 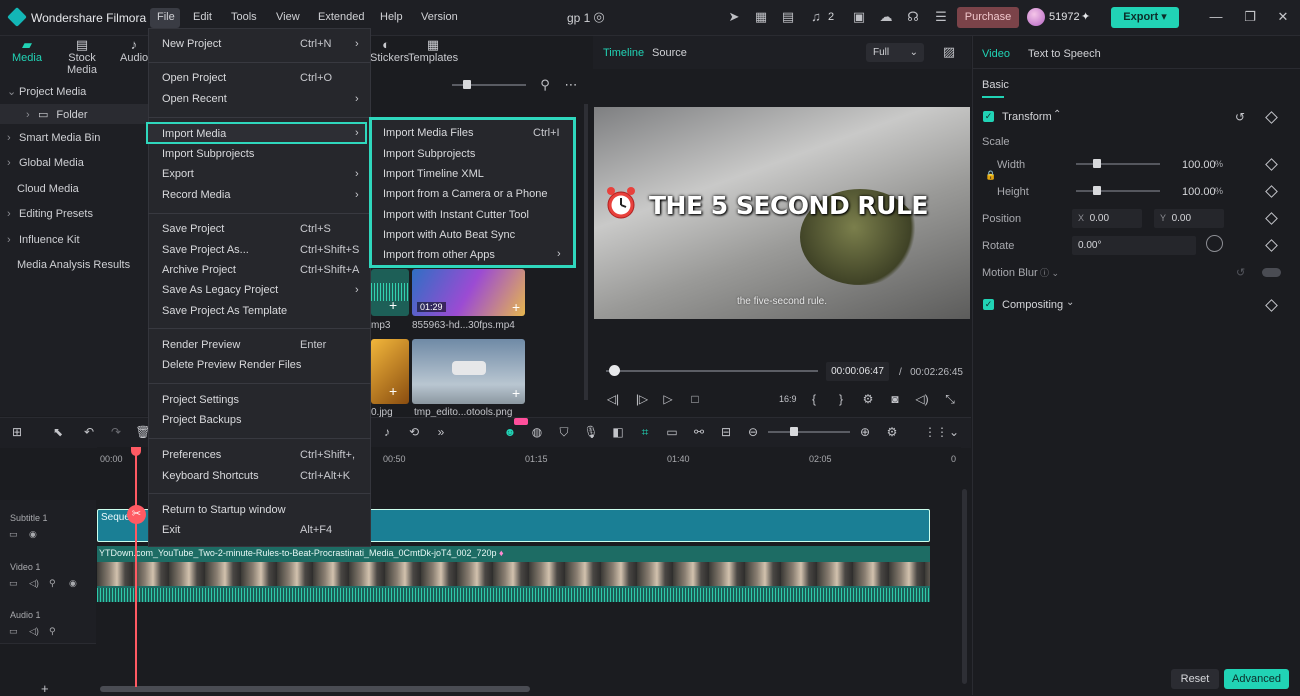 What do you see at coordinates (949, 52) in the screenshot?
I see `image-compare-icon: ▨` at bounding box center [949, 52].